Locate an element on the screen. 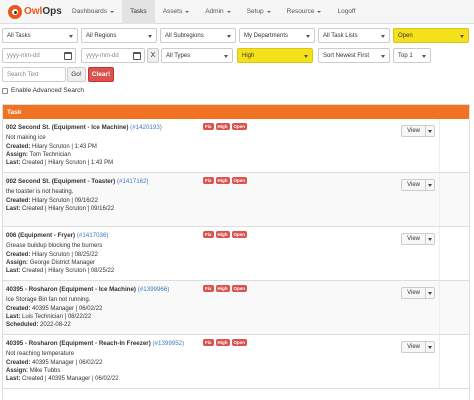 The height and width of the screenshot is (400, 474). nav-dashboards: Dashboards is located at coordinates (93, 12).